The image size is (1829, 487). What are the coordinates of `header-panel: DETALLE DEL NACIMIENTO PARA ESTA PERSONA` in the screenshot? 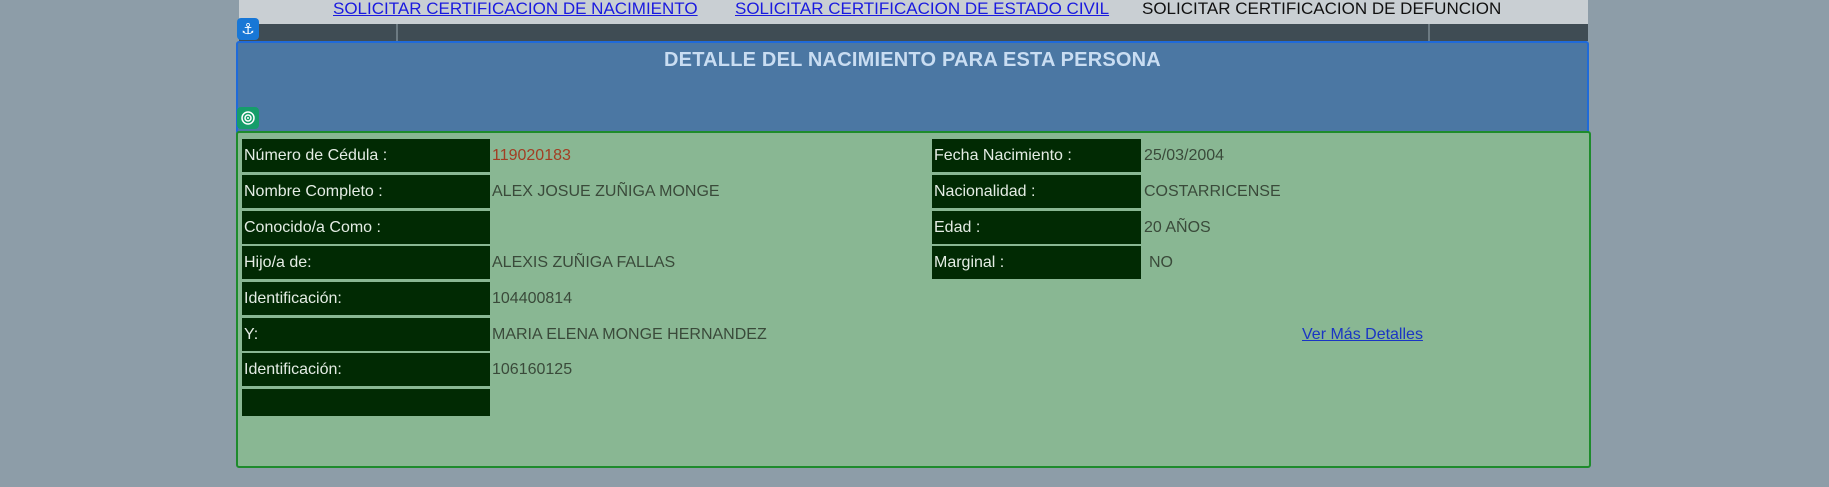 It's located at (912, 88).